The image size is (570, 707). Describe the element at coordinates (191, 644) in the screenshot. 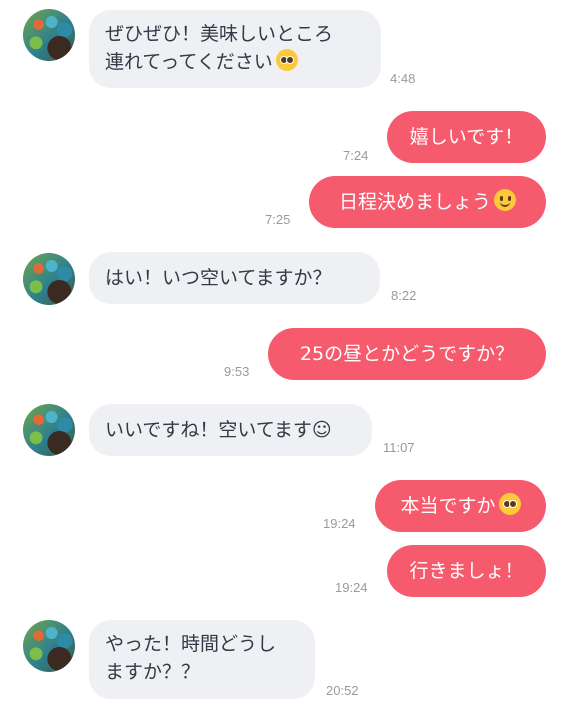

I see `message-text: やった！時間どうし` at that location.